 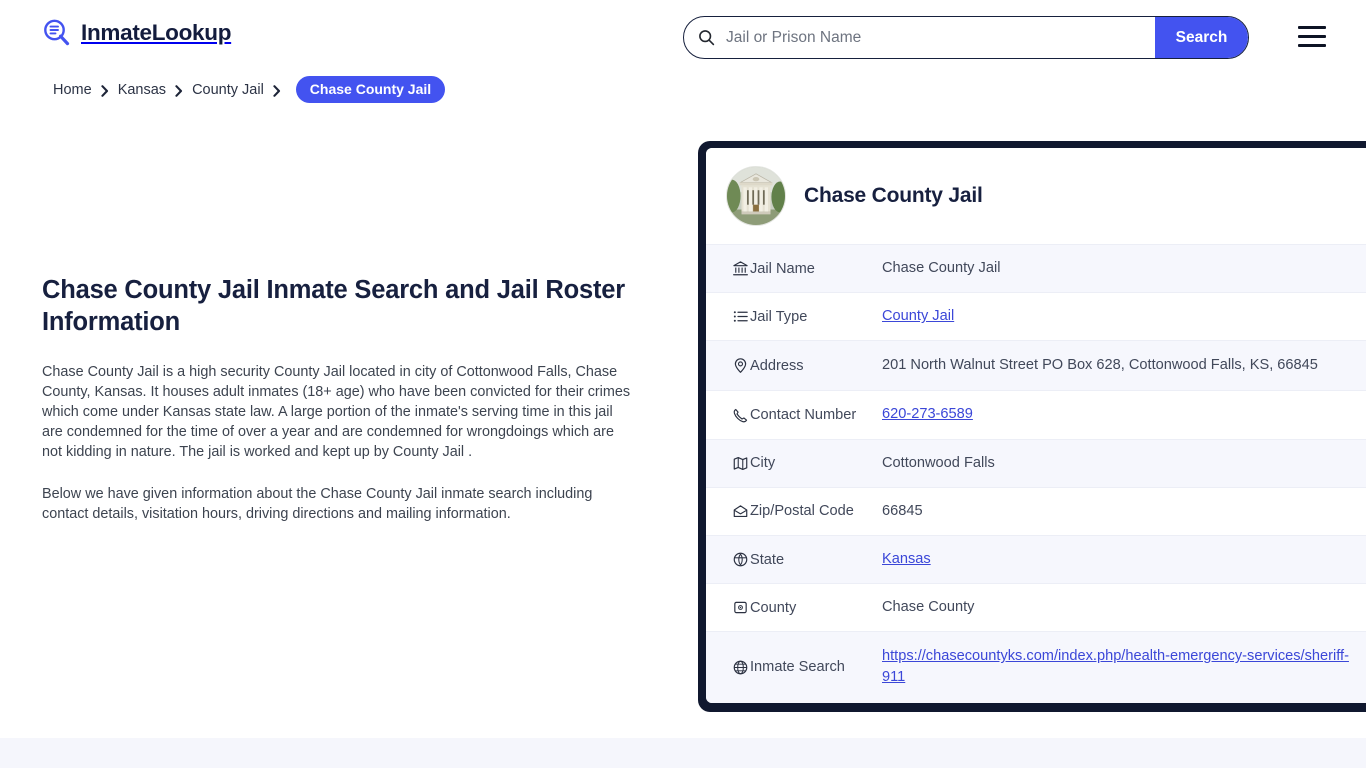 What do you see at coordinates (728, 366) in the screenshot?
I see `map-pin-icon` at bounding box center [728, 366].